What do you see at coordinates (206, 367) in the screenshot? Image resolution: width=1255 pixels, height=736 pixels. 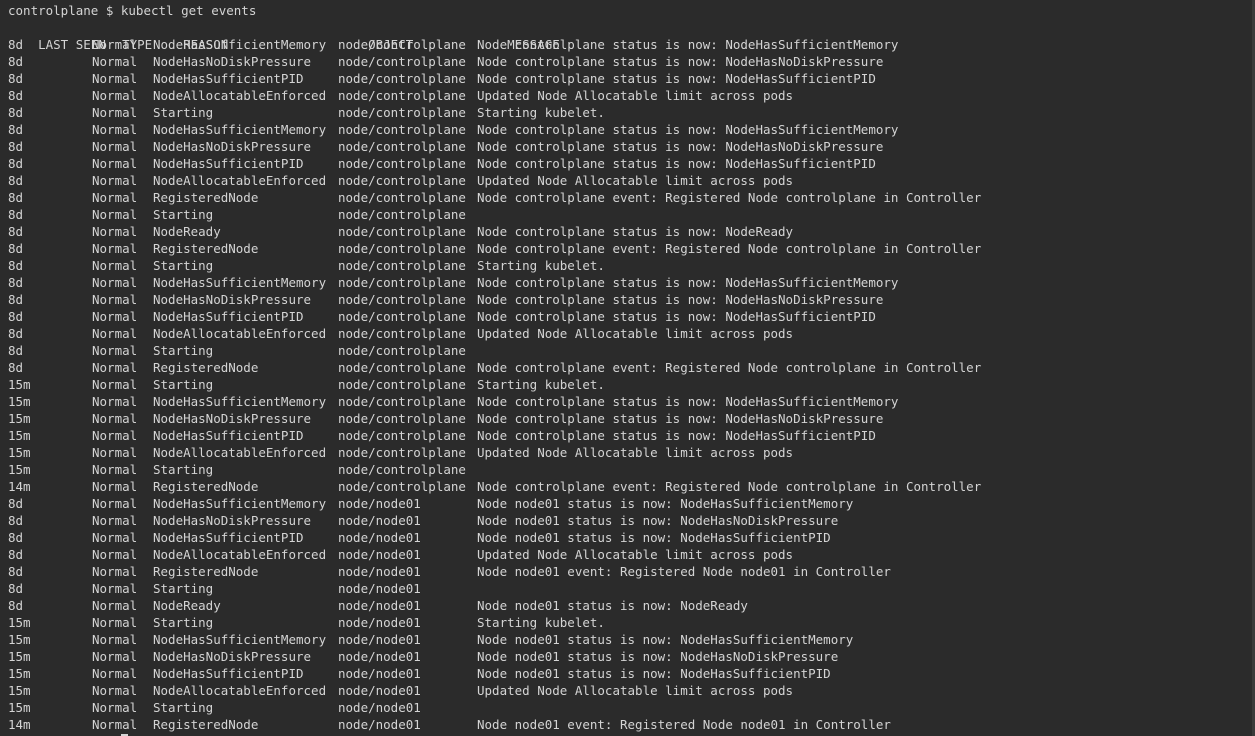 I see `cell-reason: RegisteredNode` at bounding box center [206, 367].